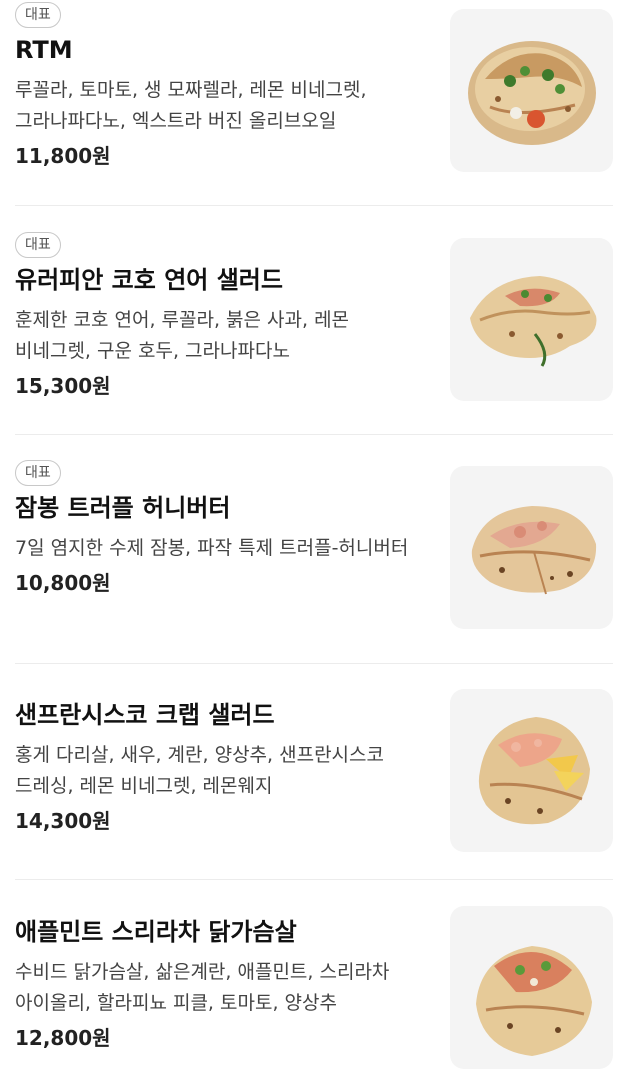 The width and height of the screenshot is (637, 1080). What do you see at coordinates (149, 280) in the screenshot?
I see `menu-item-name: 유러피안 코호 연어 샐러드` at bounding box center [149, 280].